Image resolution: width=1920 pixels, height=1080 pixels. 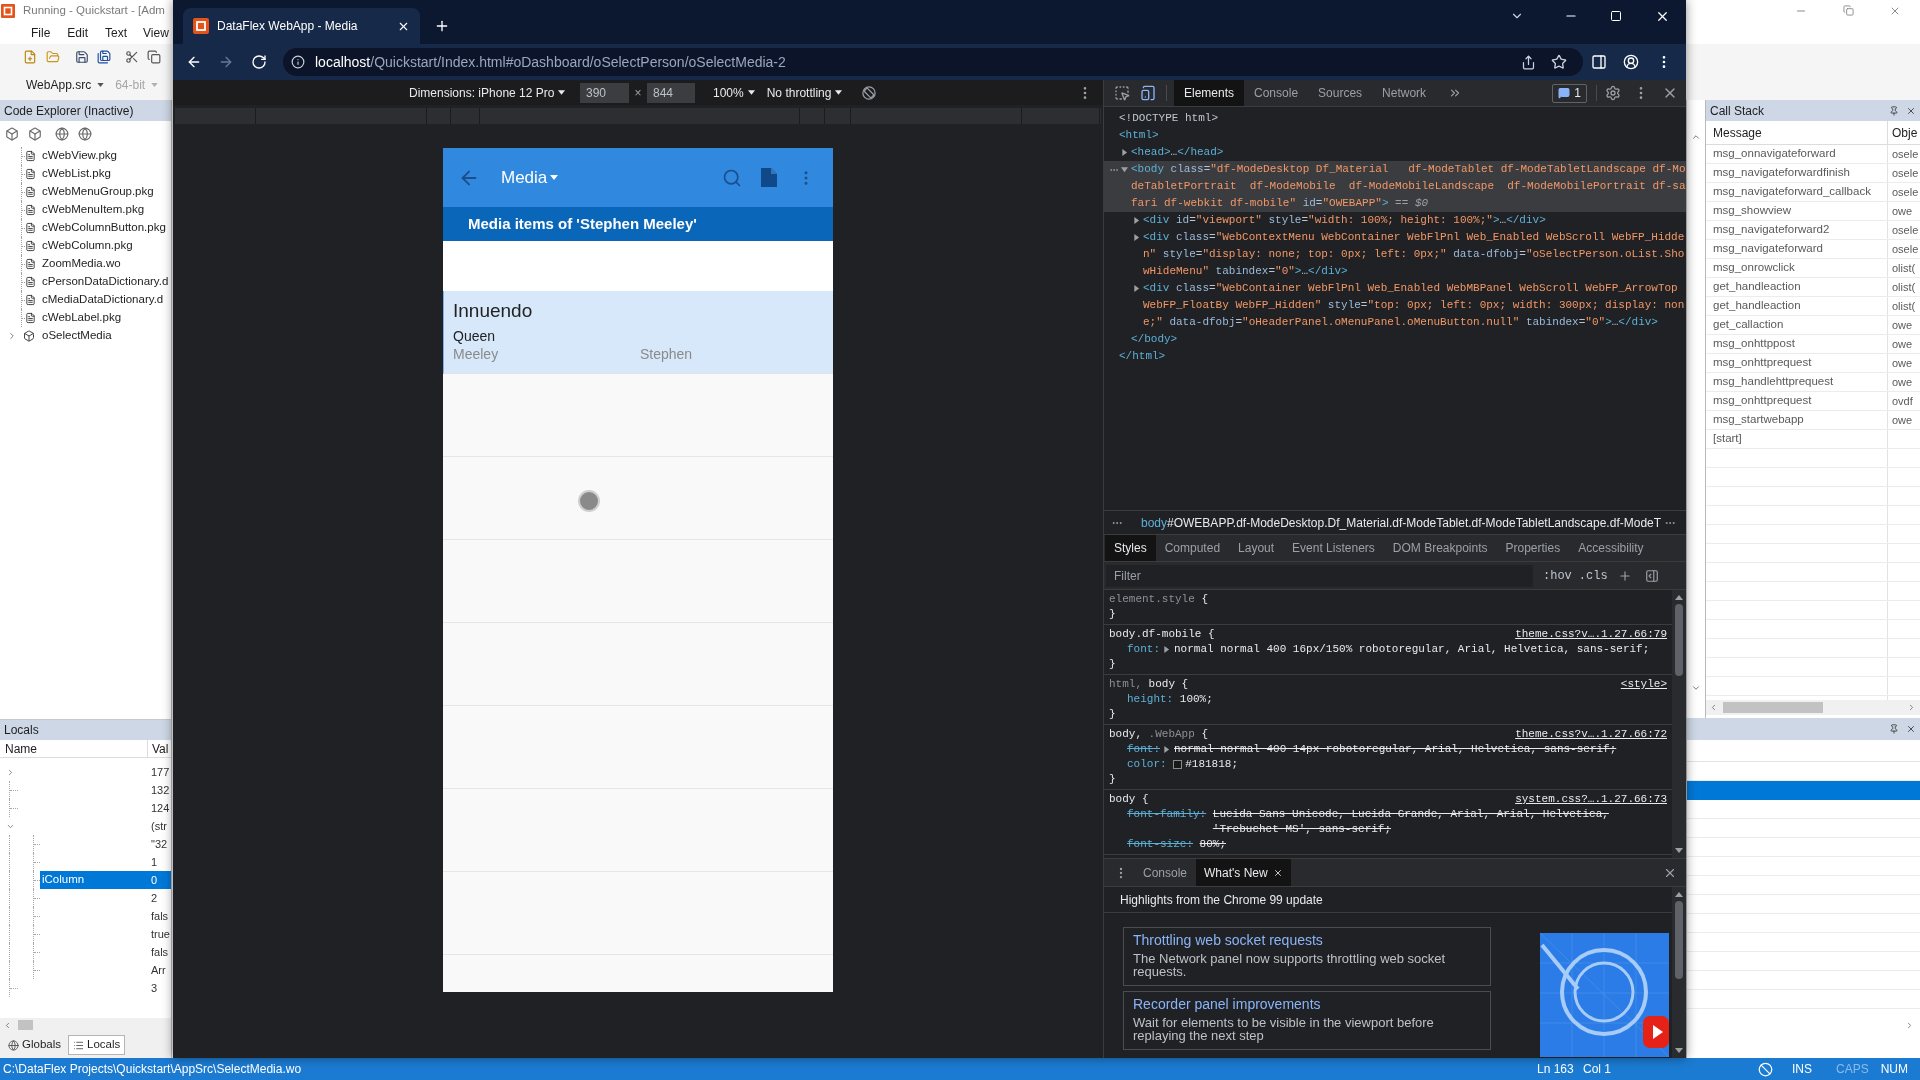 I want to click on play-button-icon, so click(x=1656, y=1032).